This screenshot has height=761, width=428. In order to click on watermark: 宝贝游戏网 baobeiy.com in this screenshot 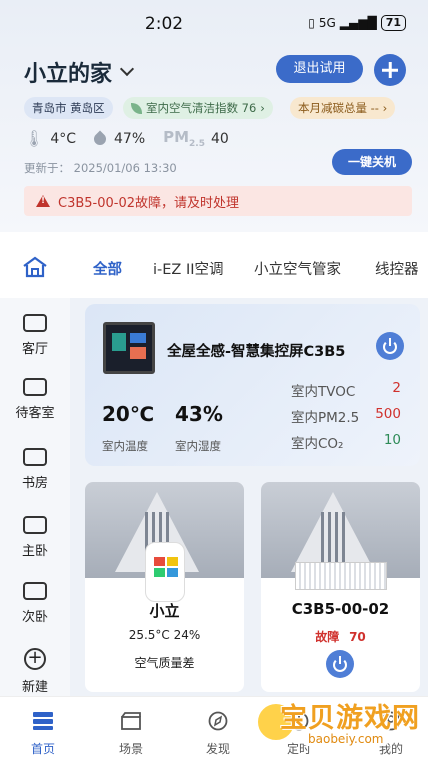, I will do `click(342, 727)`.